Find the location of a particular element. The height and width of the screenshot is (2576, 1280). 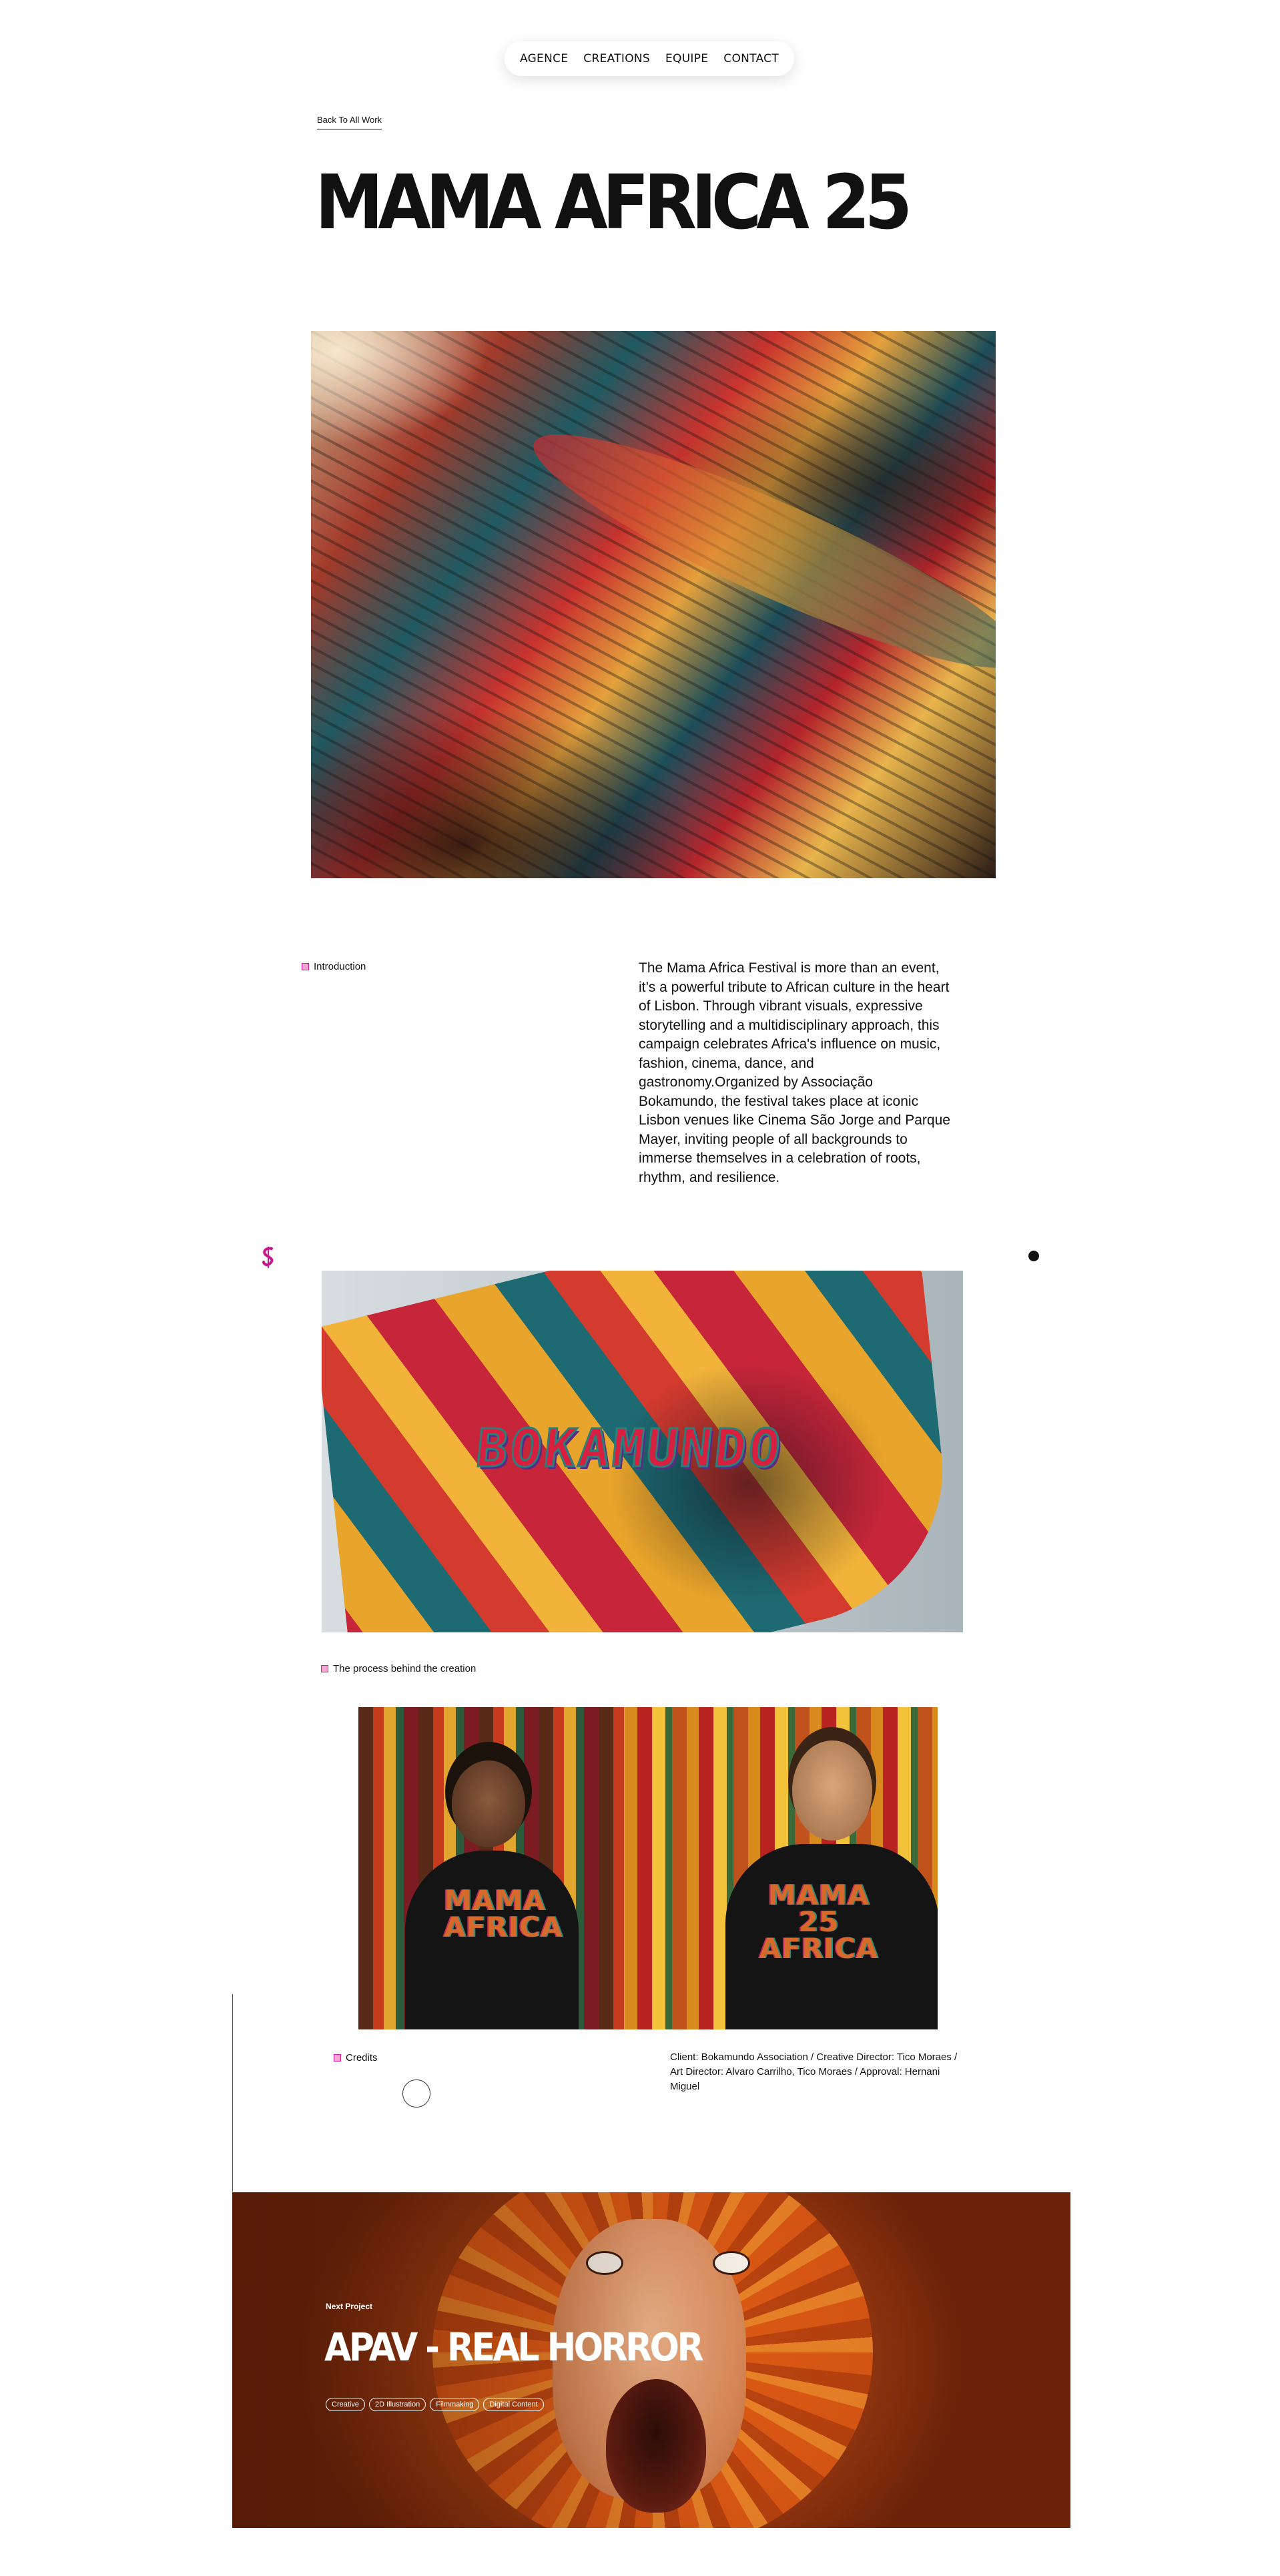

tag-digital-content: Digital Content is located at coordinates (513, 2404).